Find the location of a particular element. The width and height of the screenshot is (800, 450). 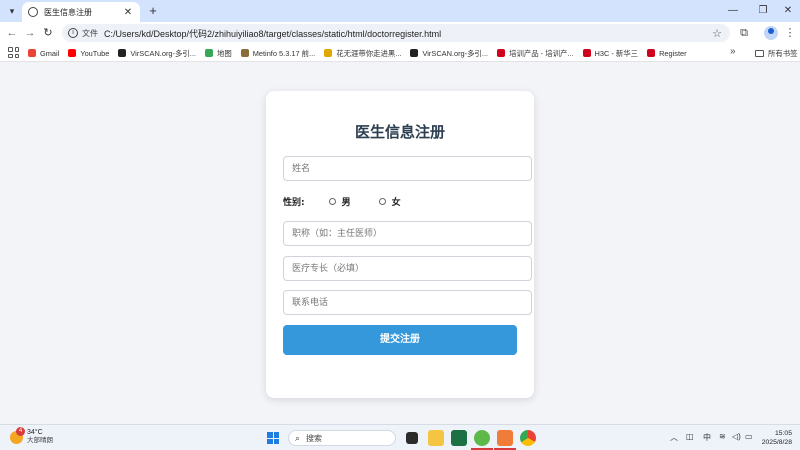

bookmark-item: 地图 is located at coordinates (218, 53).